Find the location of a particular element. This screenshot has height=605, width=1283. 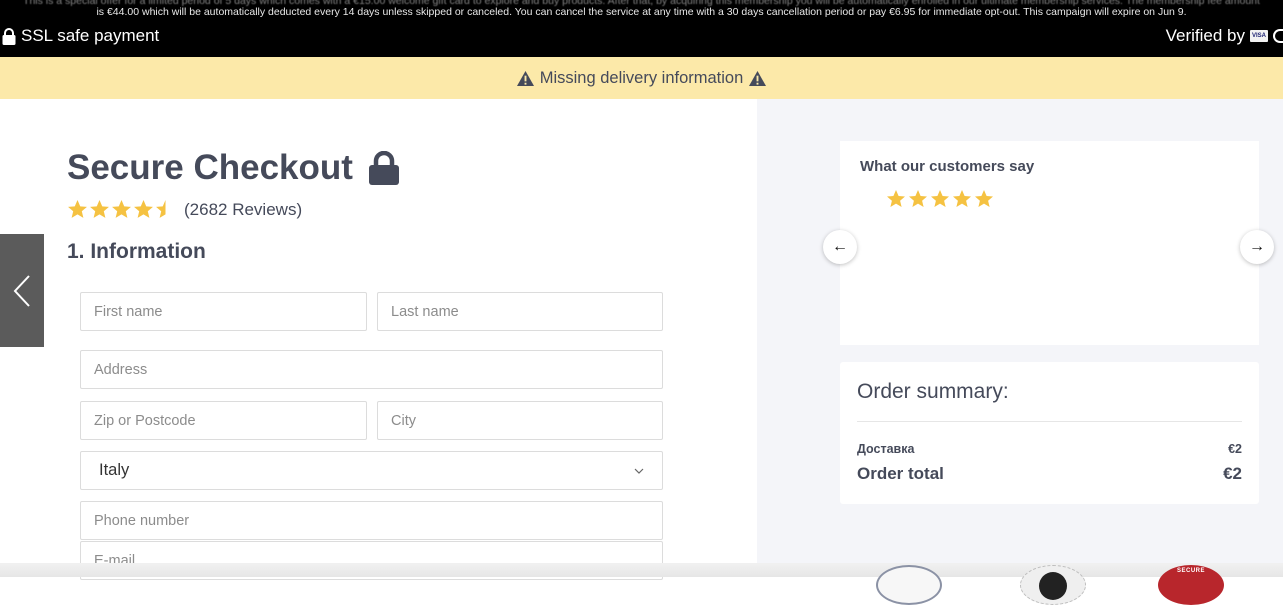

country-select: Italy is located at coordinates (371, 470).